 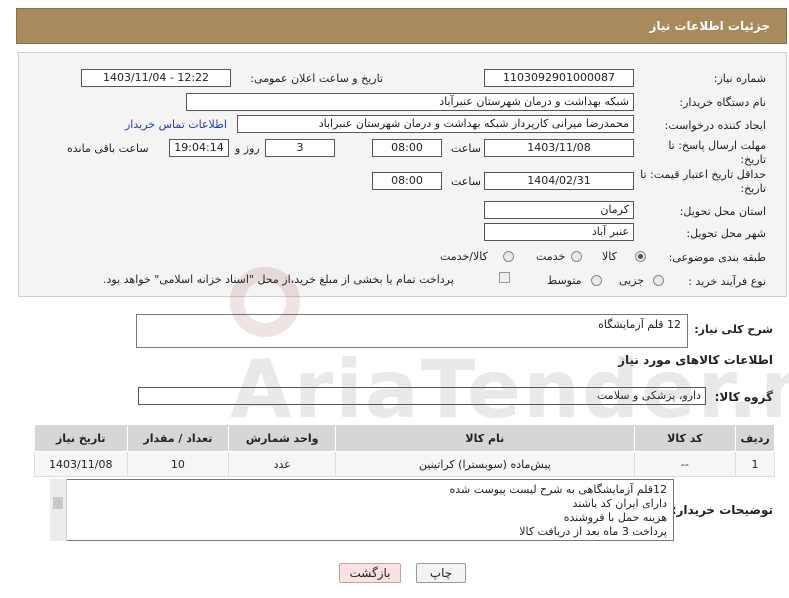 I want to click on province-field: کرمان, so click(x=559, y=210).